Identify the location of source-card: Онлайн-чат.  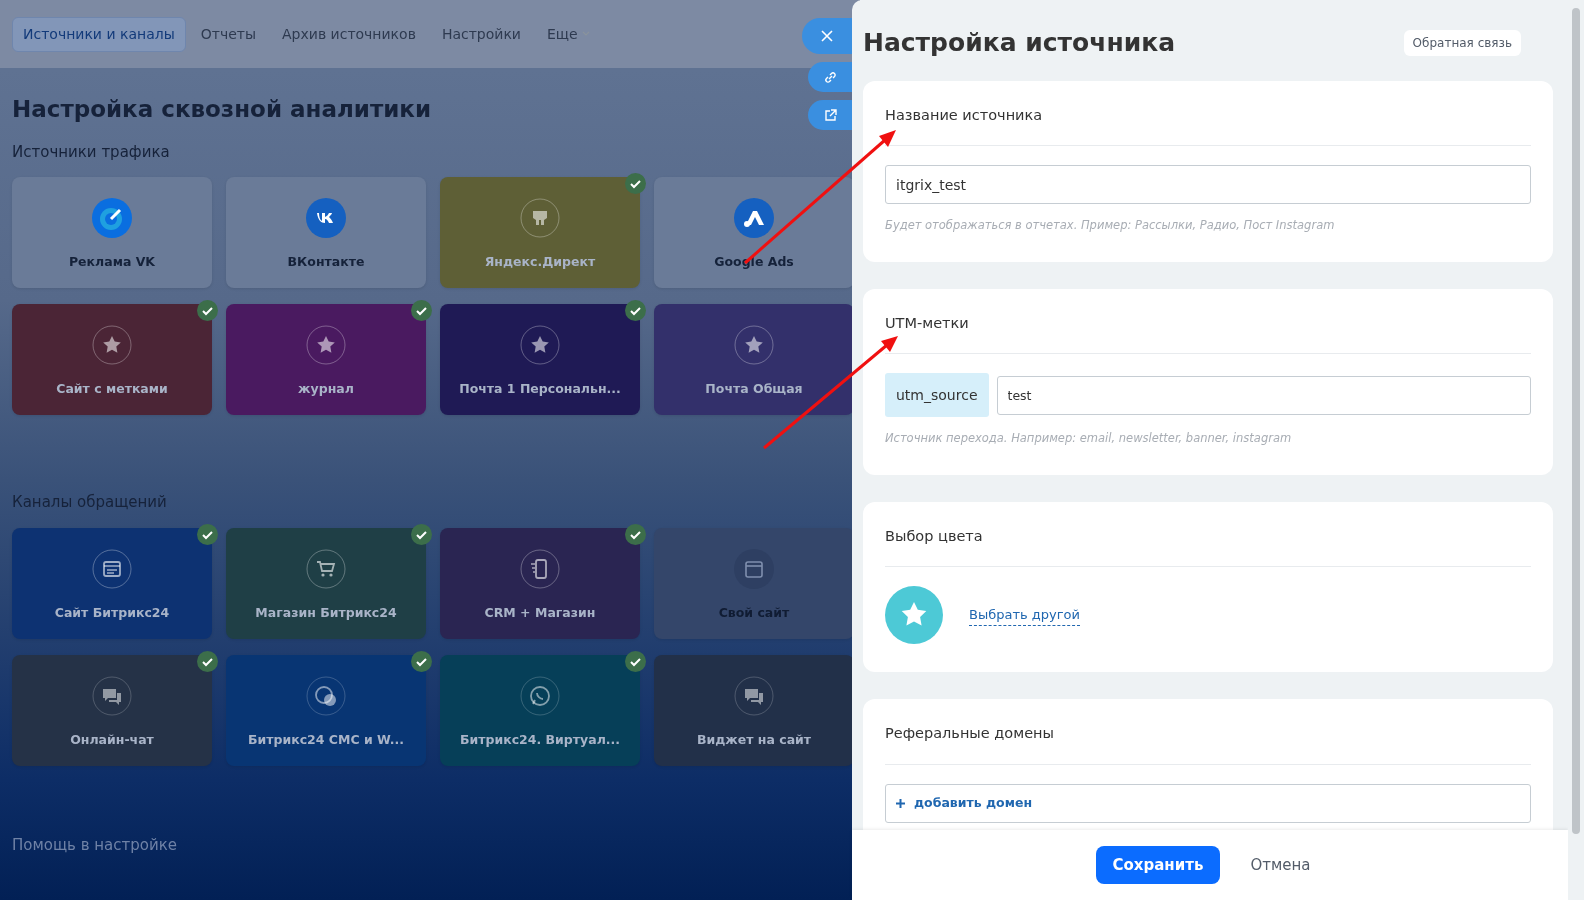
(112, 710).